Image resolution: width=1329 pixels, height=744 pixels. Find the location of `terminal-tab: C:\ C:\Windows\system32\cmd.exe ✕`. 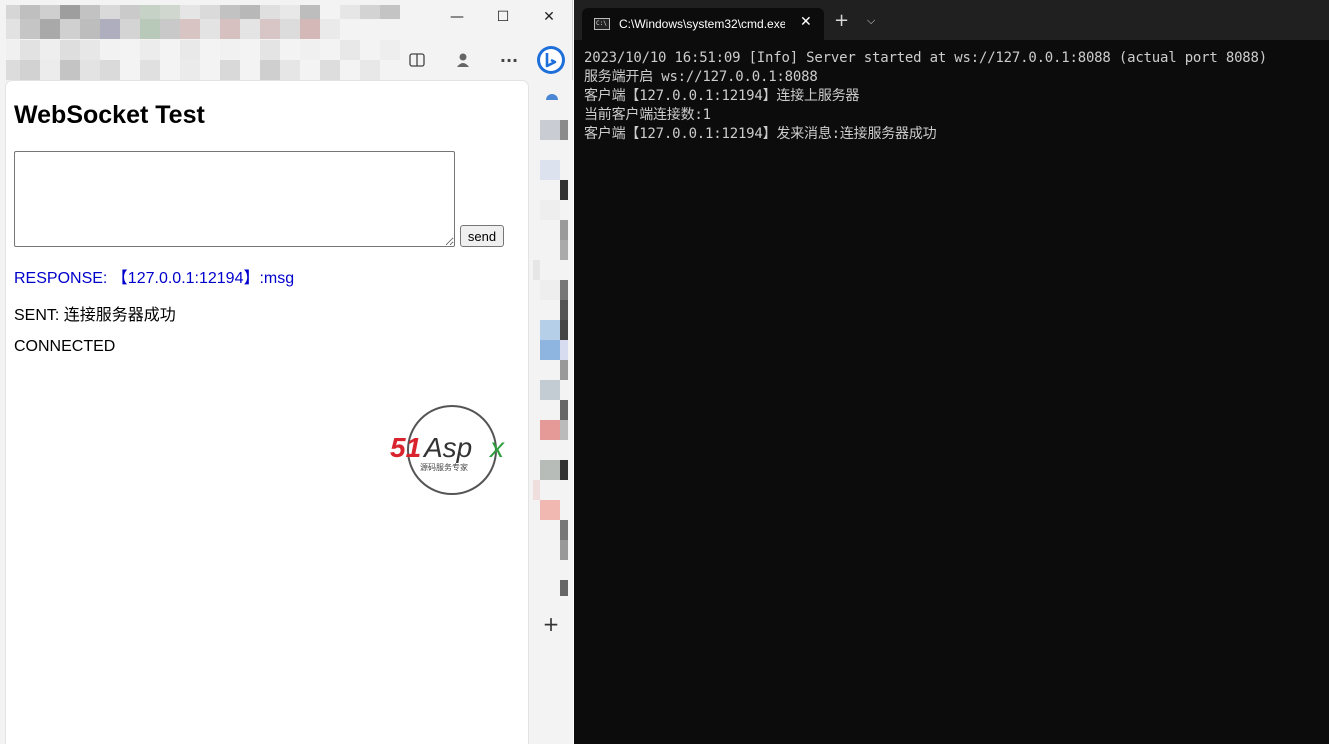

terminal-tab: C:\ C:\Windows\system32\cmd.exe ✕ is located at coordinates (703, 24).